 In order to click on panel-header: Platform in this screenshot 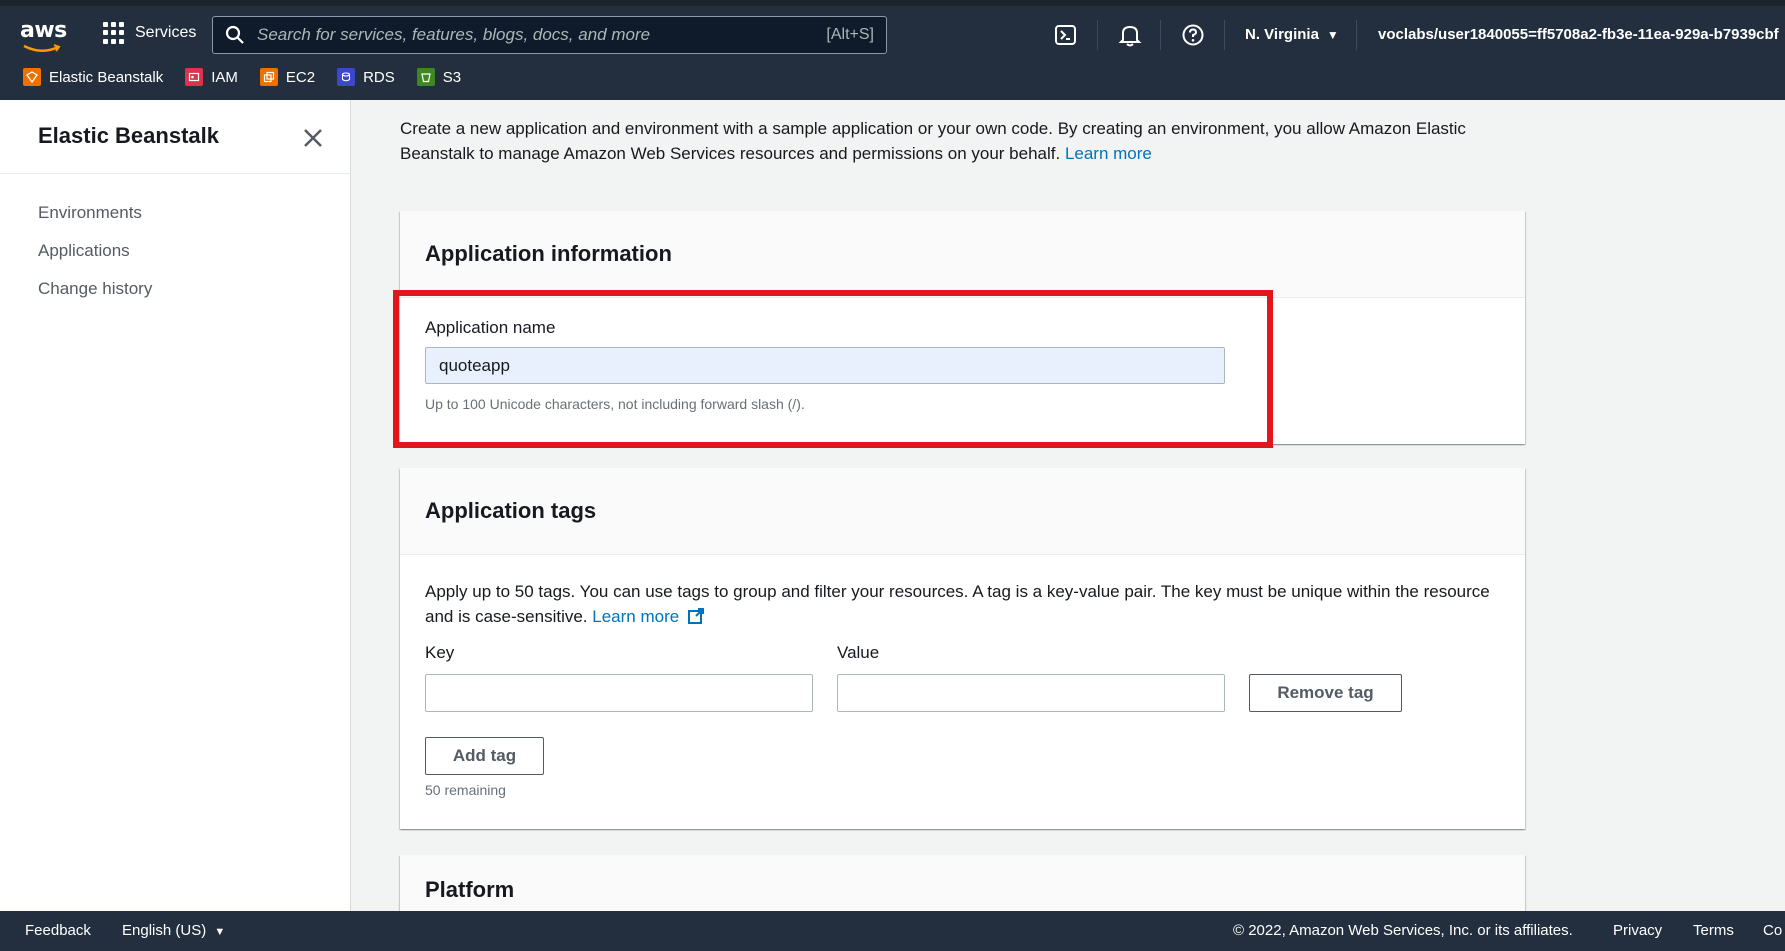, I will do `click(962, 883)`.